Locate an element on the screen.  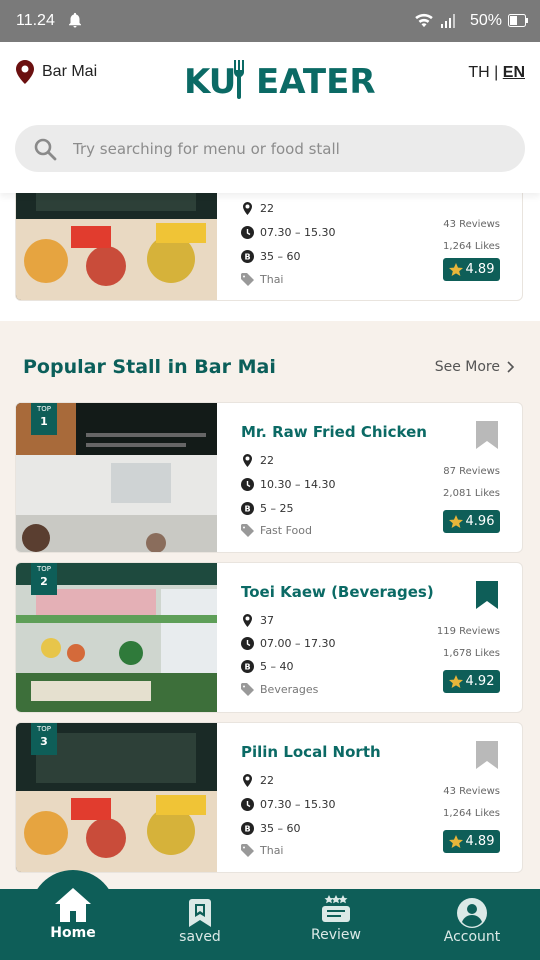
stall-category-value: Fast Food is located at coordinates (286, 530).